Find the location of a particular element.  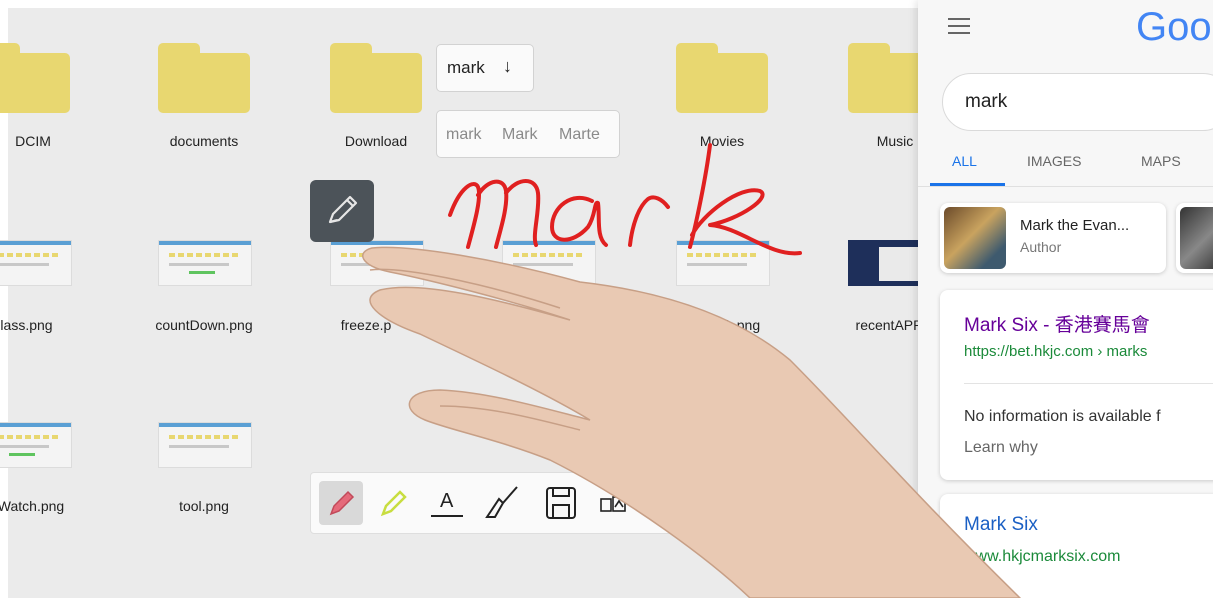

thumbnail-countdown is located at coordinates (205, 263).